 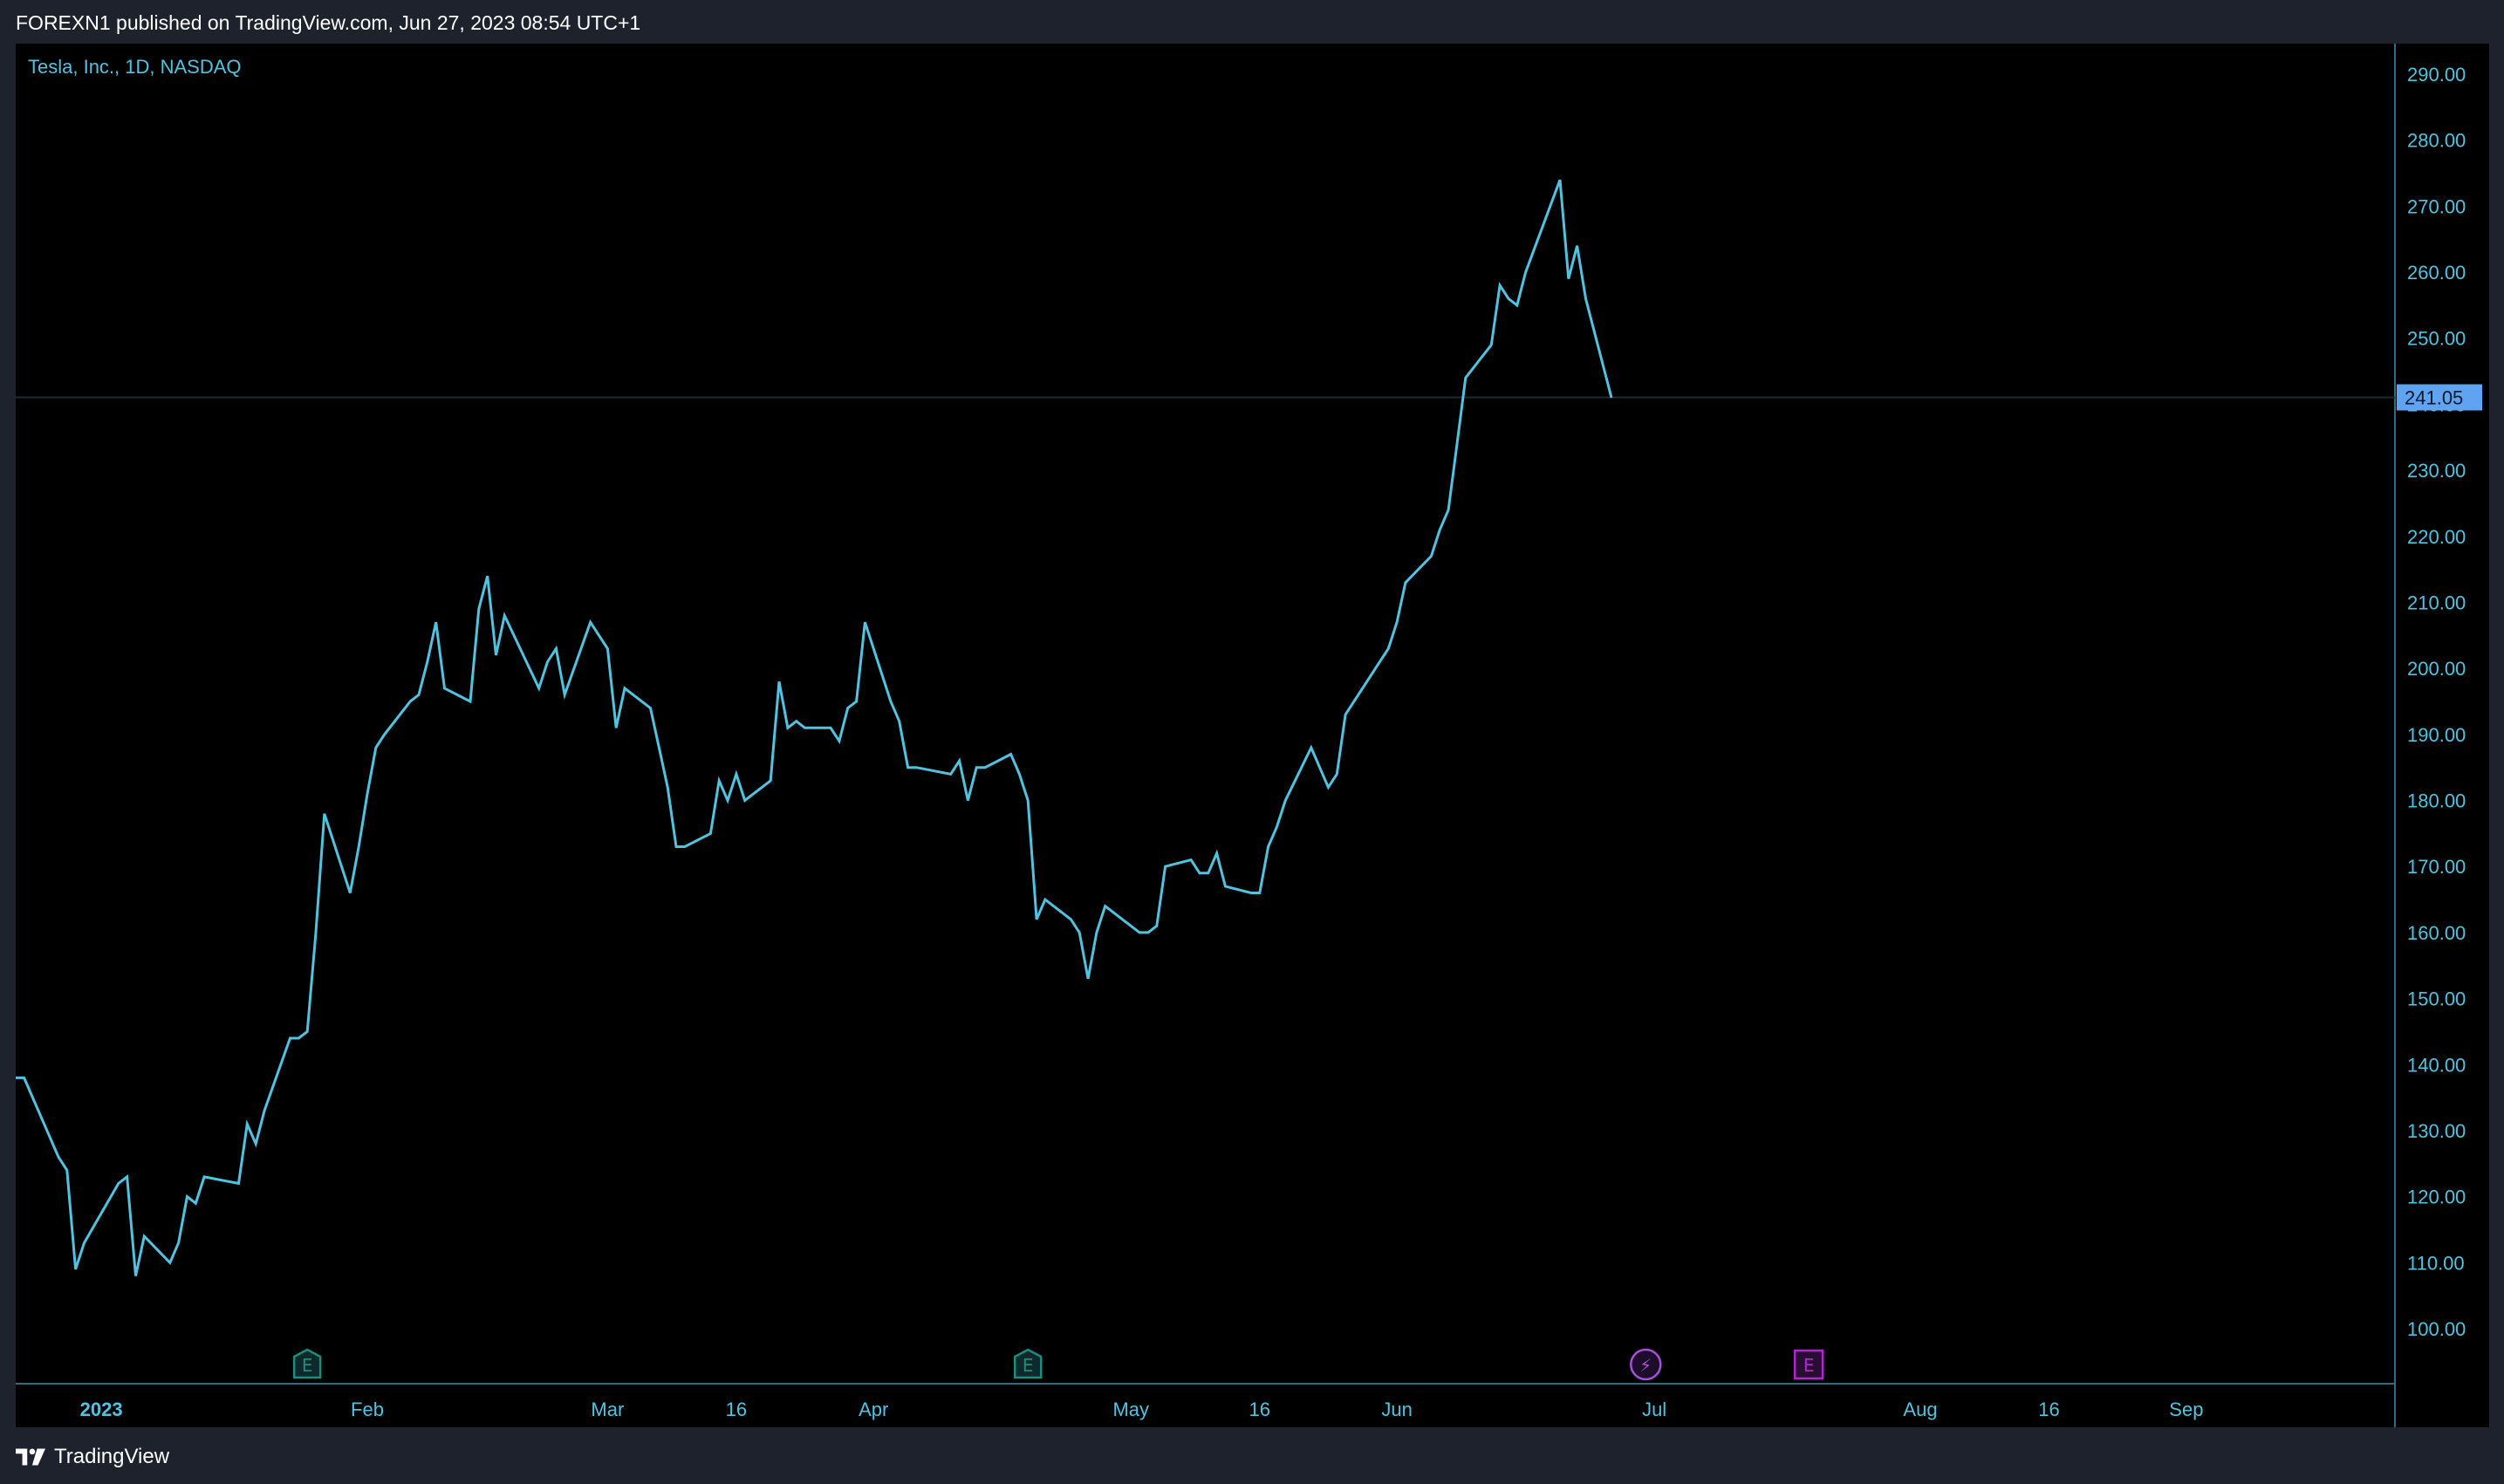 What do you see at coordinates (2436, 74) in the screenshot?
I see `y-tick-label: 290.00` at bounding box center [2436, 74].